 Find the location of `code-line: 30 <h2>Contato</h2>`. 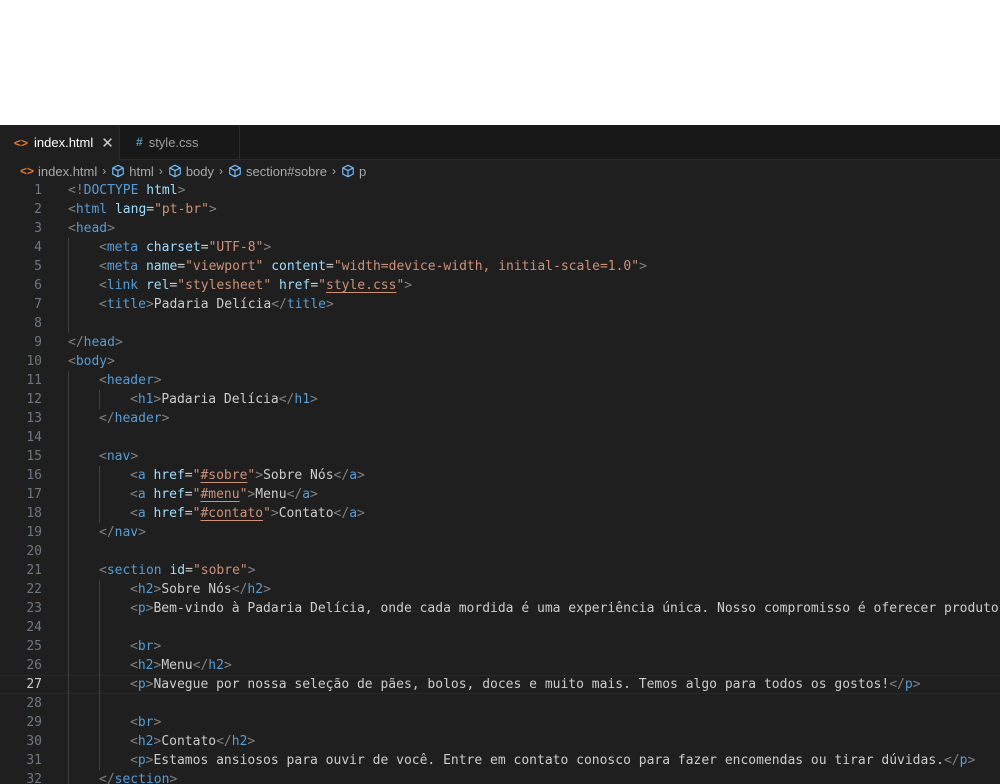

code-line: 30 <h2>Contato</h2> is located at coordinates (500, 741).